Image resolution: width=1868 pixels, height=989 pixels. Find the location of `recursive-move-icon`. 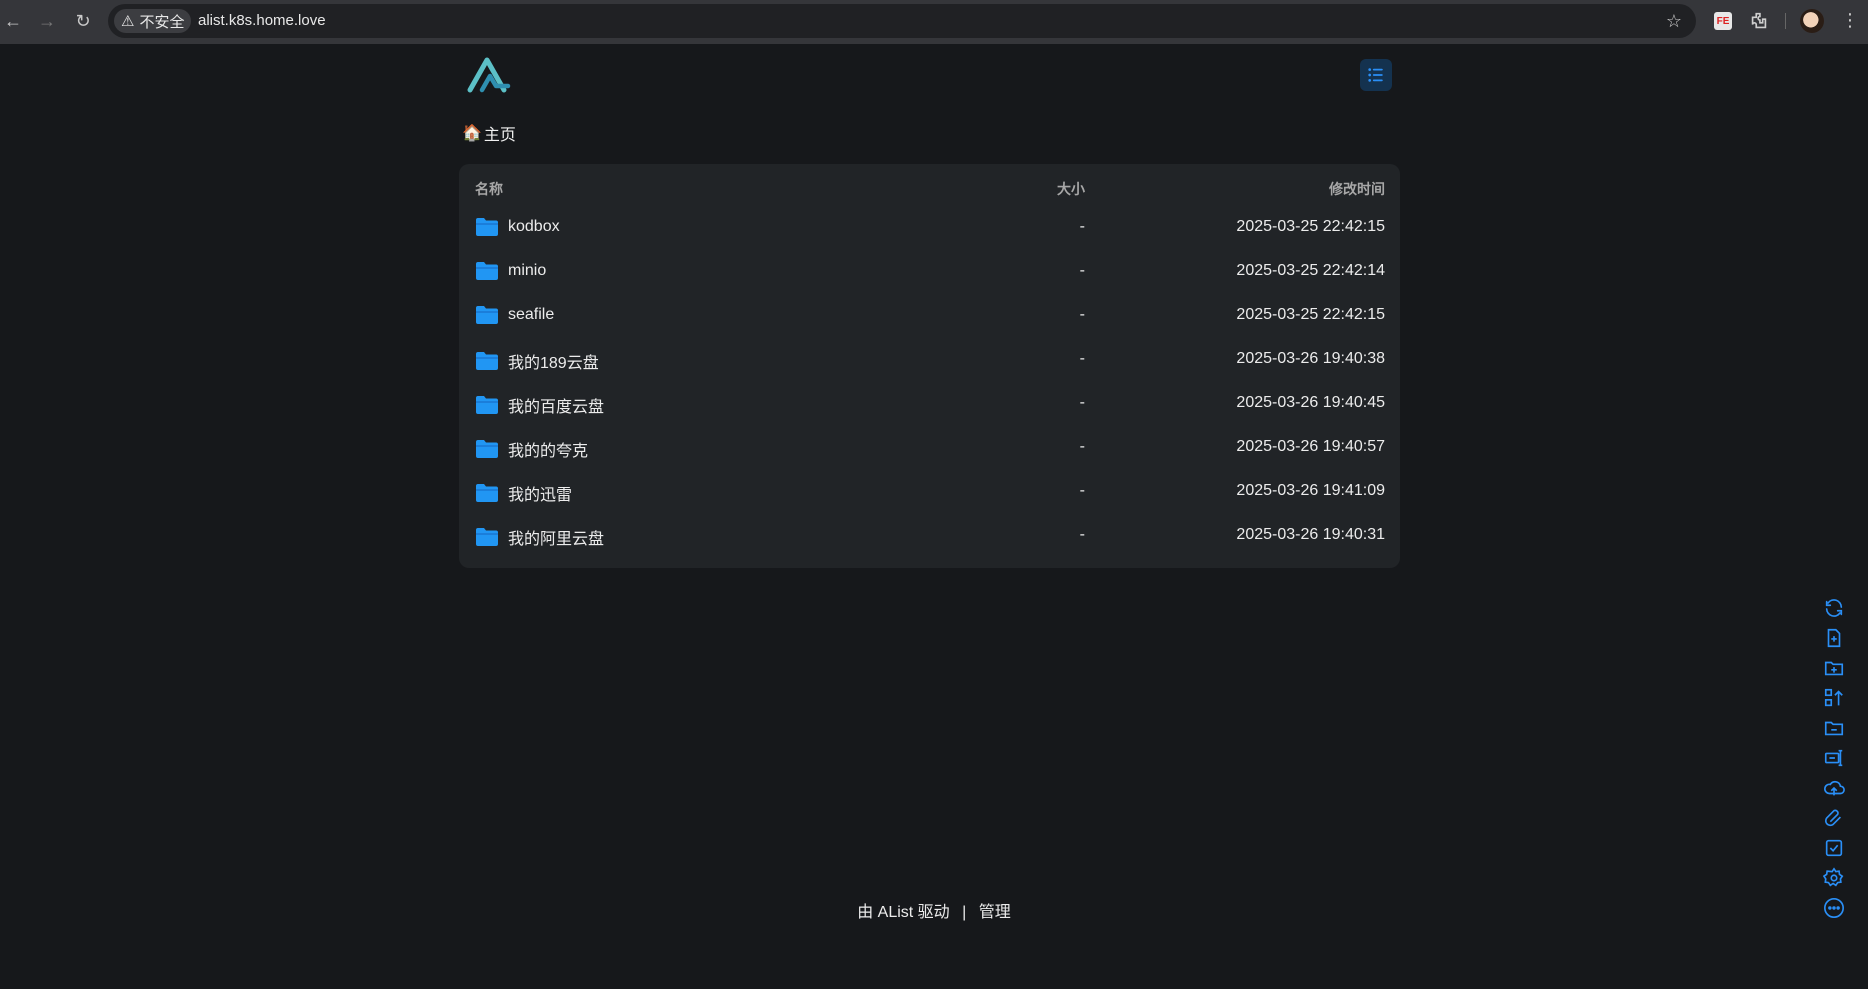

recursive-move-icon is located at coordinates (1834, 698).